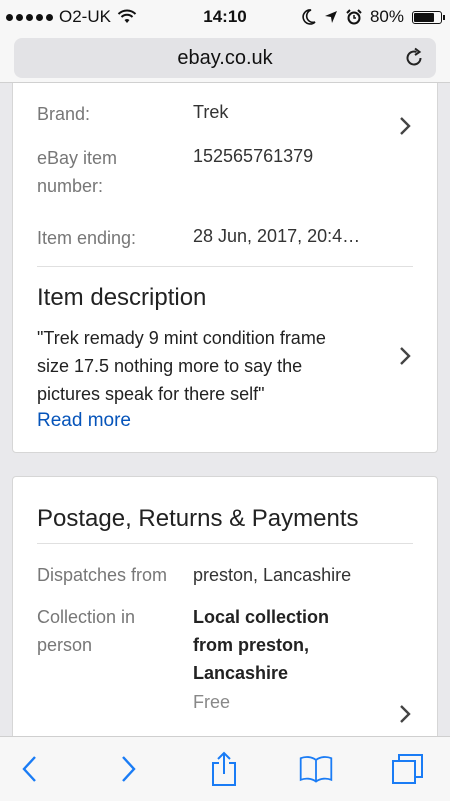  Describe the element at coordinates (170, 366) in the screenshot. I see `description-line-2: size 17.5 nothing more to say the` at that location.